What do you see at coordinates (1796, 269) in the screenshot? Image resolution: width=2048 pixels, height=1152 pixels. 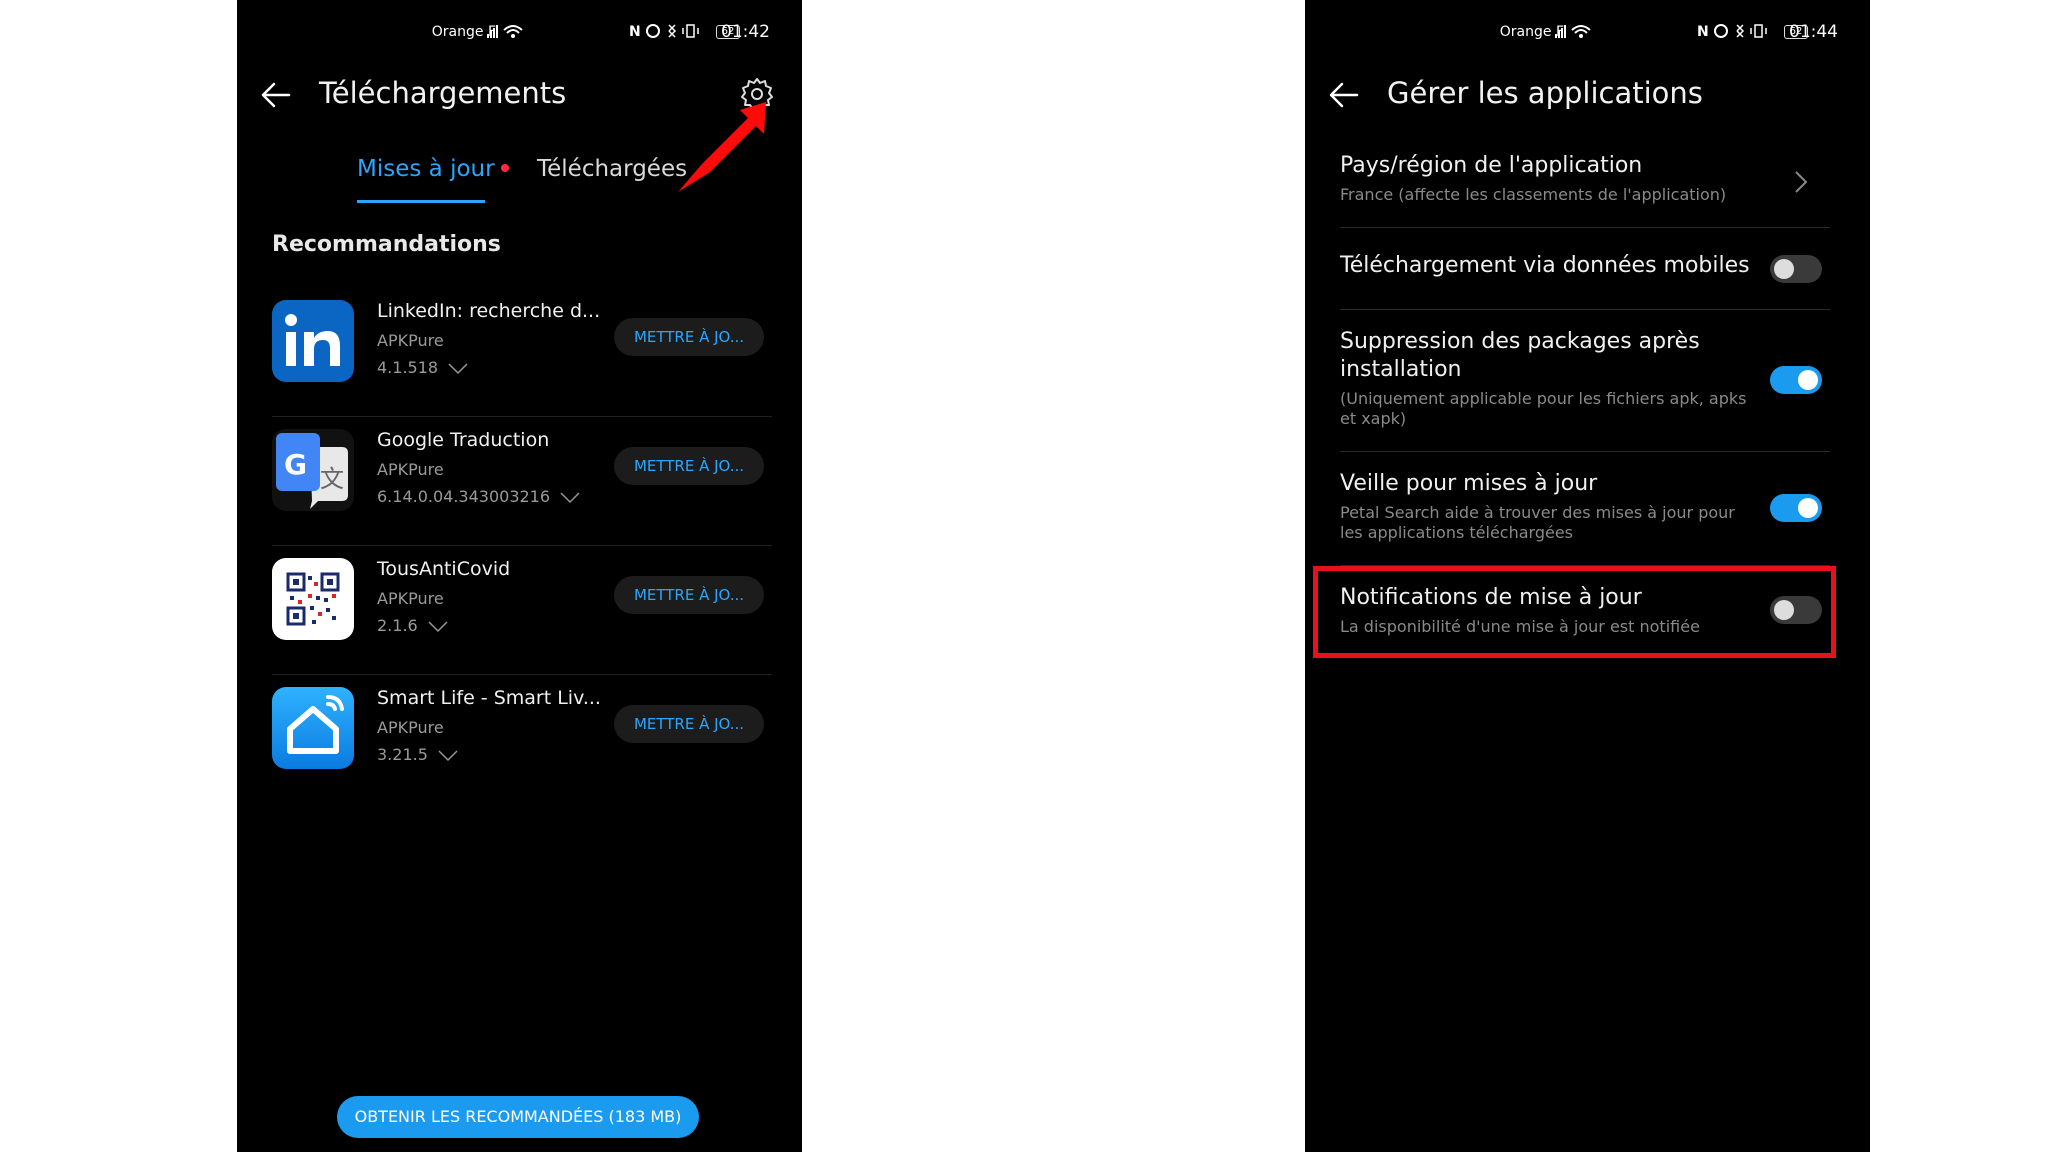 I see `mobile-data-toggle` at bounding box center [1796, 269].